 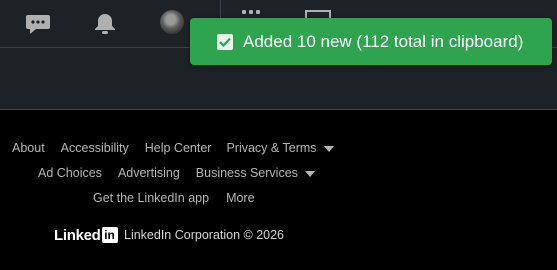 What do you see at coordinates (271, 148) in the screenshot?
I see `privacy-terms-label: Privacy & Terms` at bounding box center [271, 148].